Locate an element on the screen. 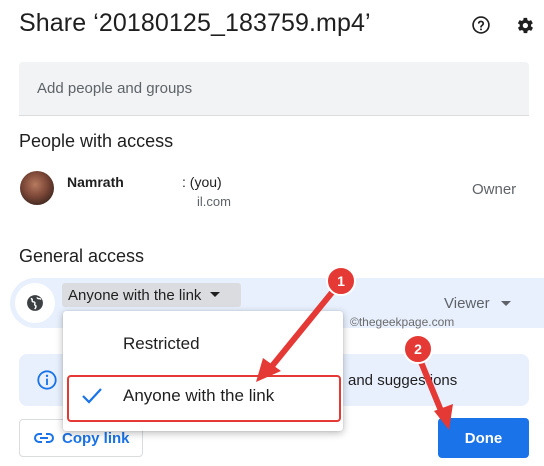 Image resolution: width=544 pixels, height=466 pixels. globe-icon is located at coordinates (35, 303).